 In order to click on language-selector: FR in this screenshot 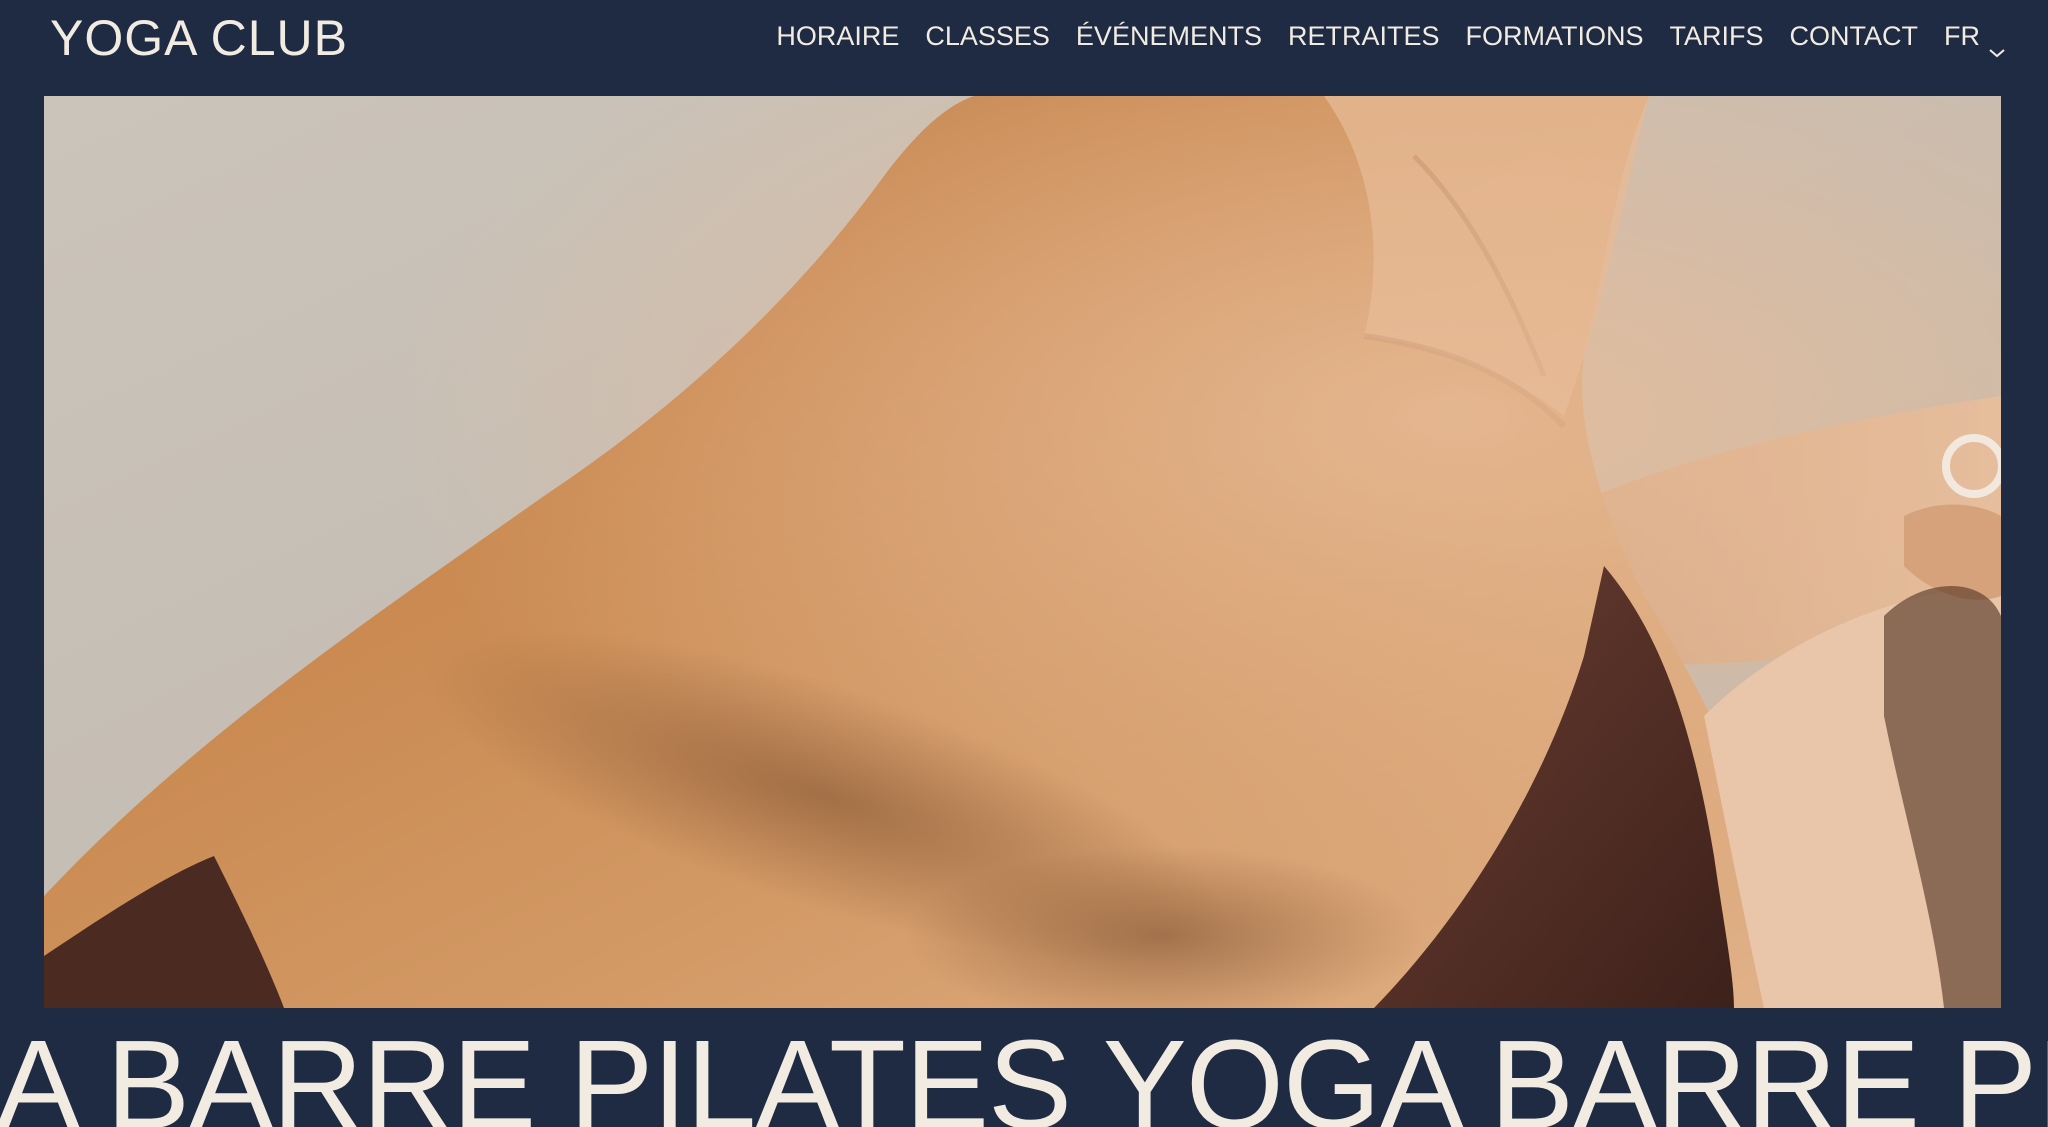, I will do `click(1975, 37)`.